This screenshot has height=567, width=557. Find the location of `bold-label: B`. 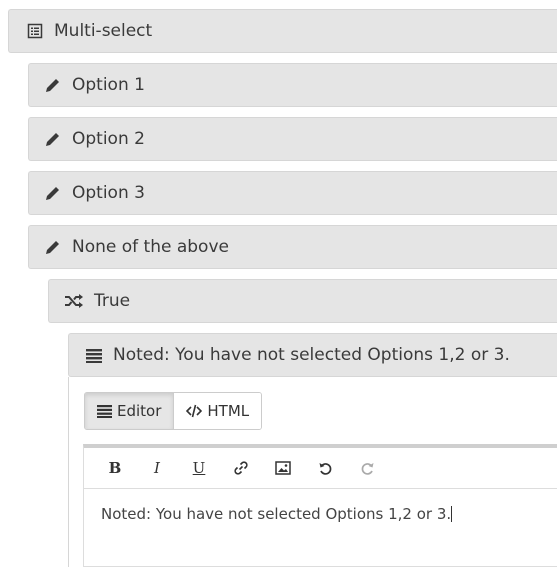

bold-label: B is located at coordinates (115, 468).